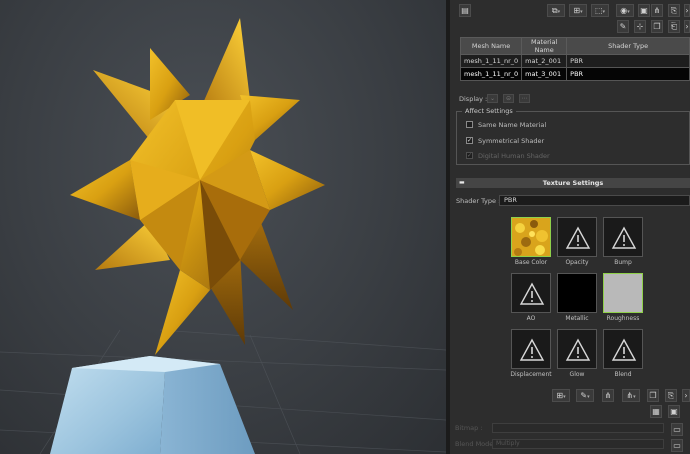 Image resolution: width=690 pixels, height=454 pixels. What do you see at coordinates (469, 155) in the screenshot?
I see `digital-human-shader-checkbox: ✓` at bounding box center [469, 155].